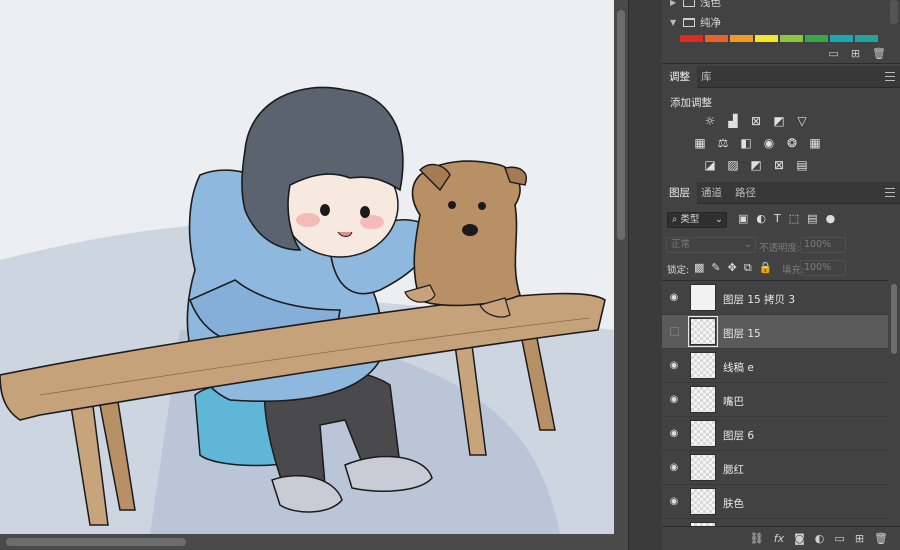  Describe the element at coordinates (733, 503) in the screenshot. I see `layer-name: 肤色` at that location.